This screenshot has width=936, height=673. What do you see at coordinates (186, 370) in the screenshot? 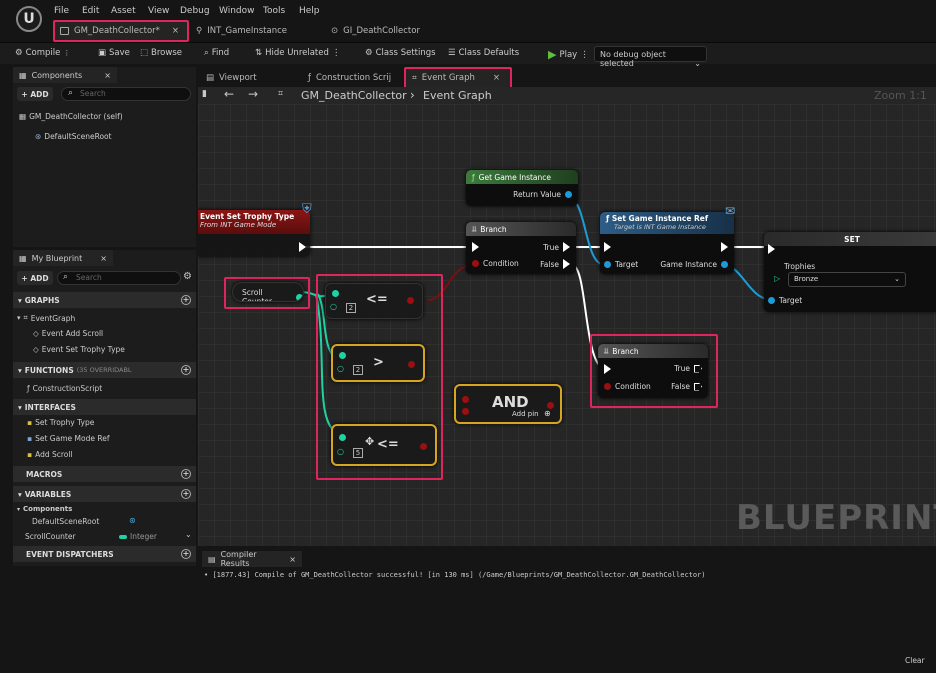
I see `add-function-icon: +` at bounding box center [186, 370].